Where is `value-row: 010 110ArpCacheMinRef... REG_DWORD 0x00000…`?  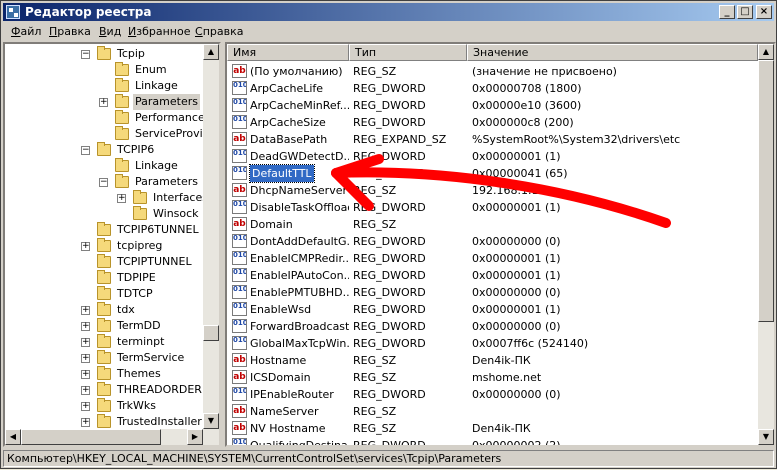 value-row: 010 110ArpCacheMinRef... REG_DWORD 0x00000… is located at coordinates (492, 105).